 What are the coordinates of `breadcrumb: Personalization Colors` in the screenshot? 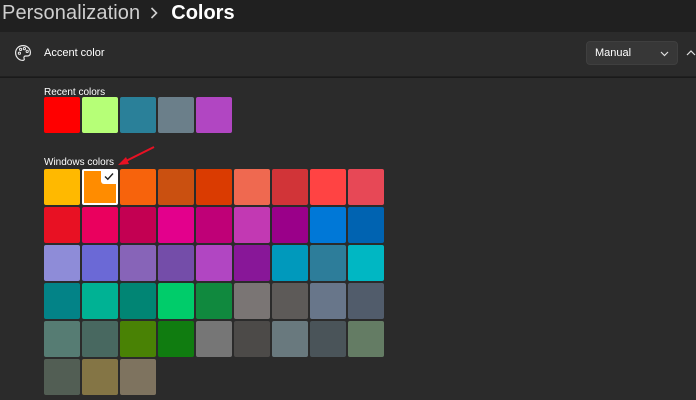 It's located at (118, 13).